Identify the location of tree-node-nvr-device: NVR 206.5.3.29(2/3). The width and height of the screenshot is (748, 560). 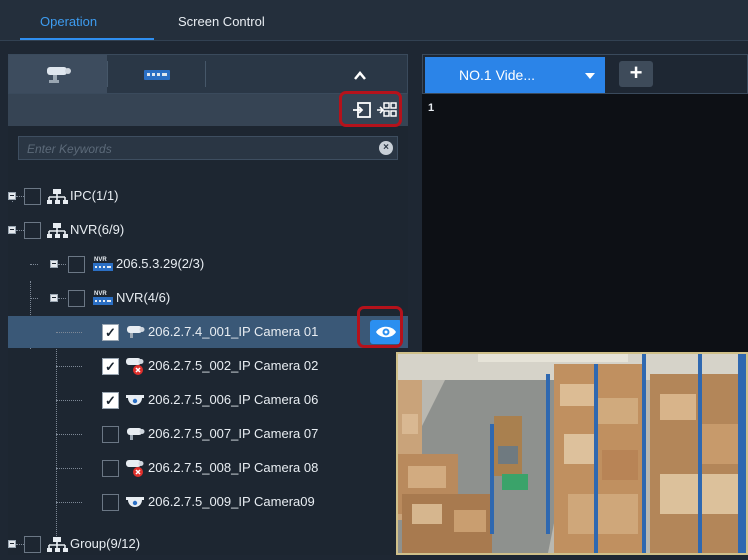
(208, 264).